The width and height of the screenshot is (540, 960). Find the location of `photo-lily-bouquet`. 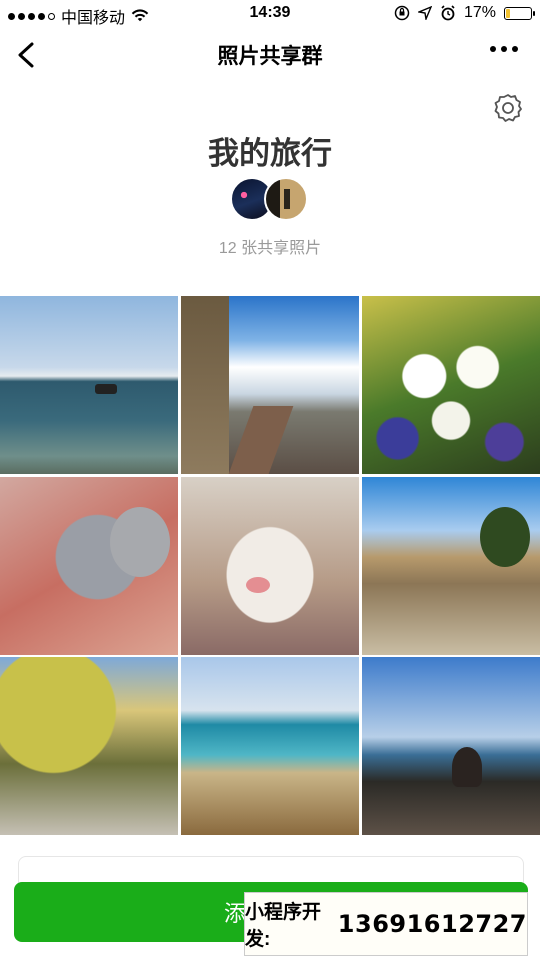

photo-lily-bouquet is located at coordinates (451, 385).